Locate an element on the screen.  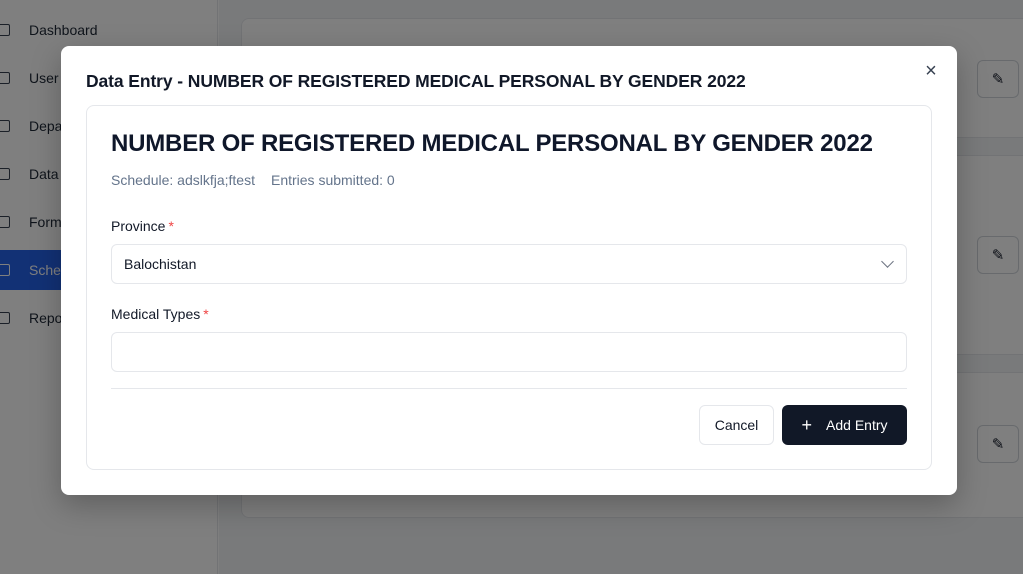
entries-count: Entries submitted: 0 is located at coordinates (332, 180).